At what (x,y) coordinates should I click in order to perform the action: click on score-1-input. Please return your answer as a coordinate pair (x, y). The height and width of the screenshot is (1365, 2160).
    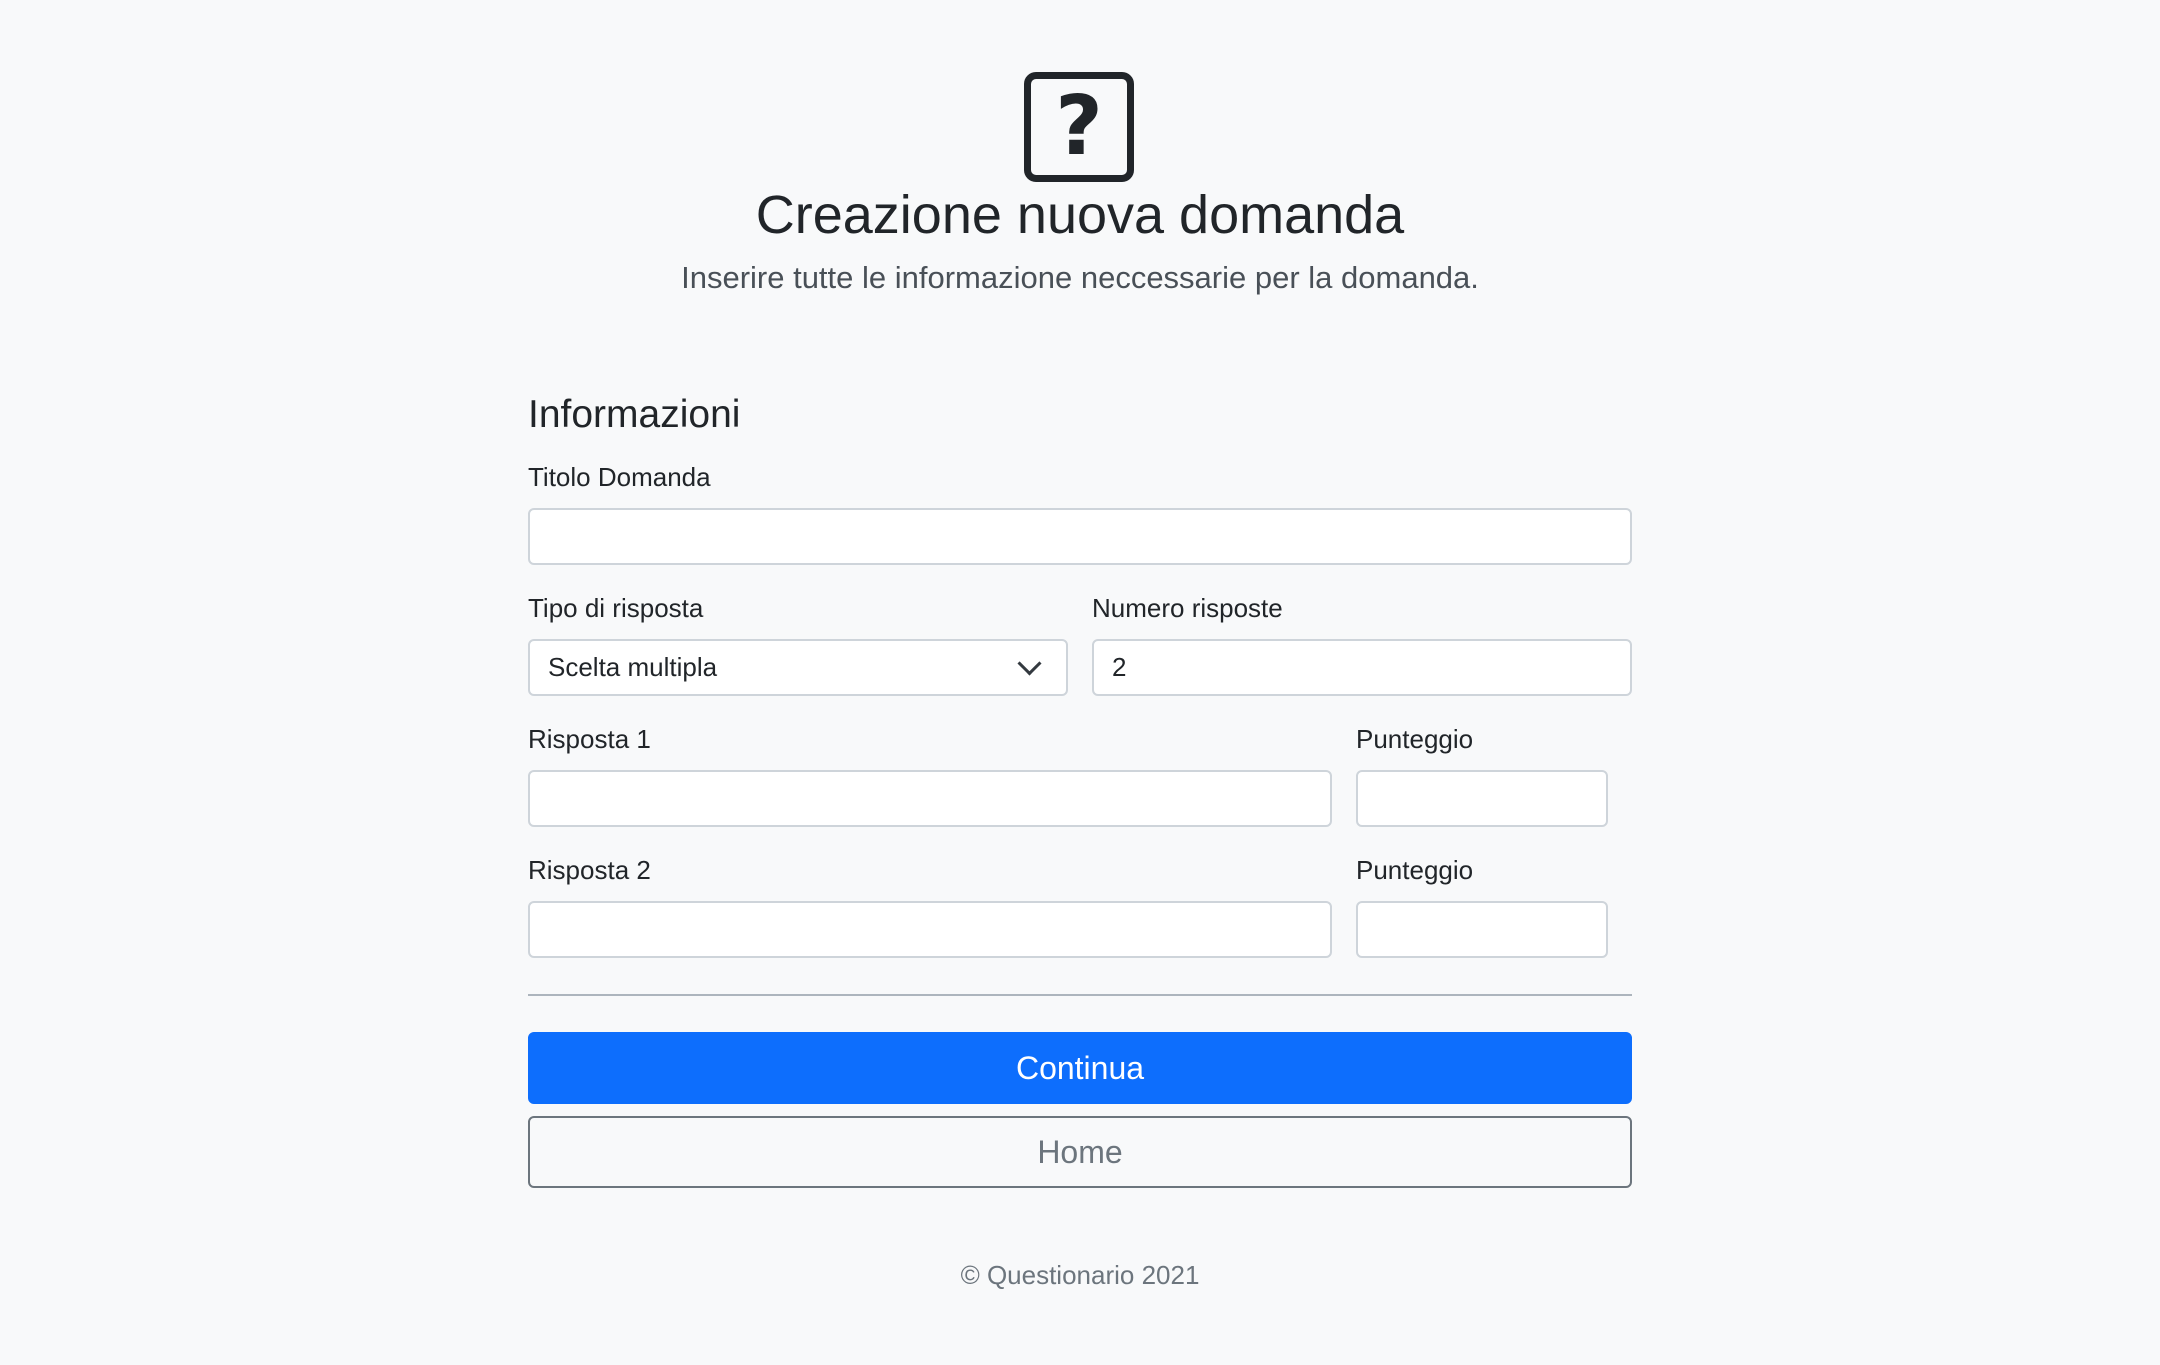
    Looking at the image, I should click on (1482, 798).